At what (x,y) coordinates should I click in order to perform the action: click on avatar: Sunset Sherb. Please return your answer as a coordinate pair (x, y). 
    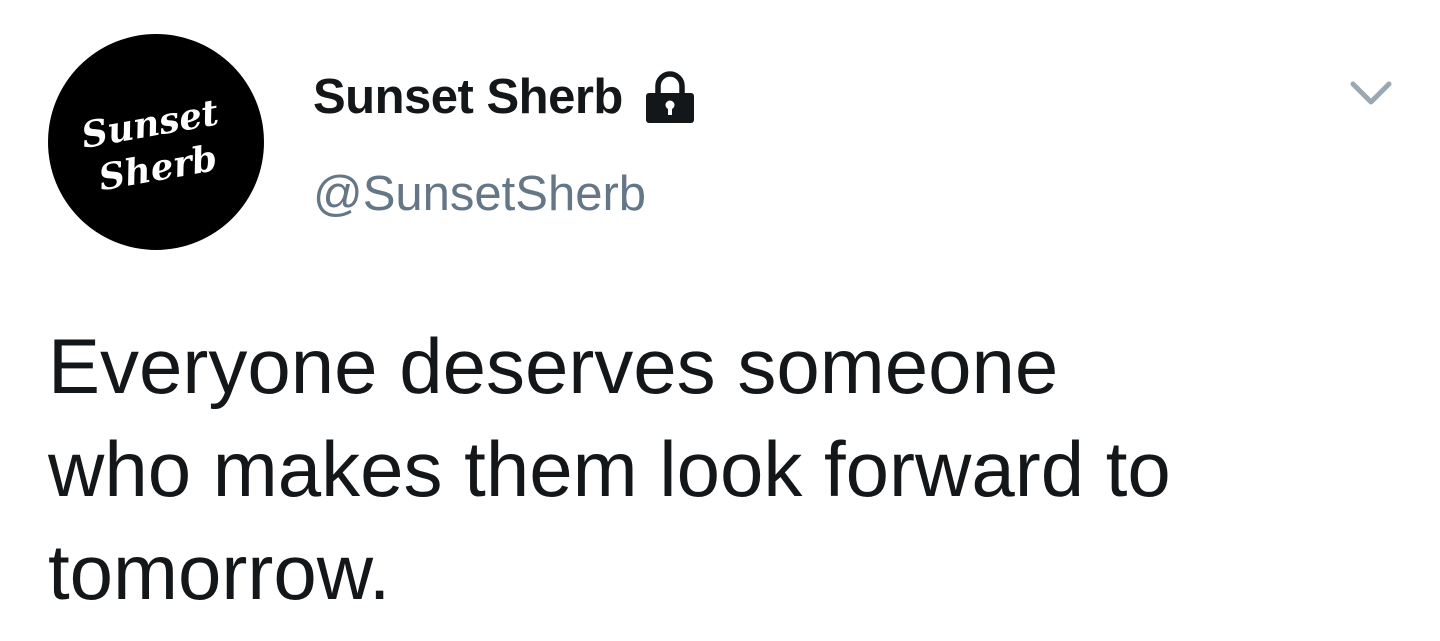
    Looking at the image, I should click on (156, 142).